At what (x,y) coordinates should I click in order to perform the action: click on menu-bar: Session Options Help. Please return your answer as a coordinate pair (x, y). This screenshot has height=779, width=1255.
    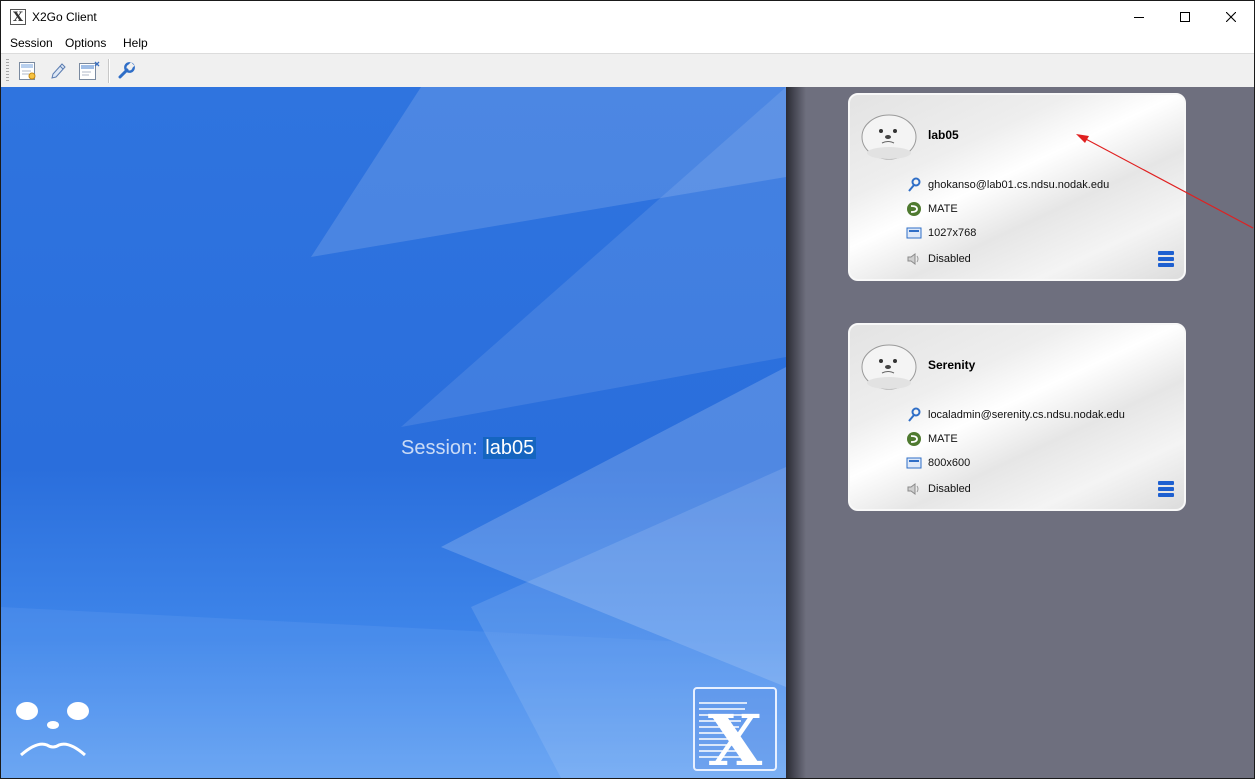
    Looking at the image, I should click on (627, 42).